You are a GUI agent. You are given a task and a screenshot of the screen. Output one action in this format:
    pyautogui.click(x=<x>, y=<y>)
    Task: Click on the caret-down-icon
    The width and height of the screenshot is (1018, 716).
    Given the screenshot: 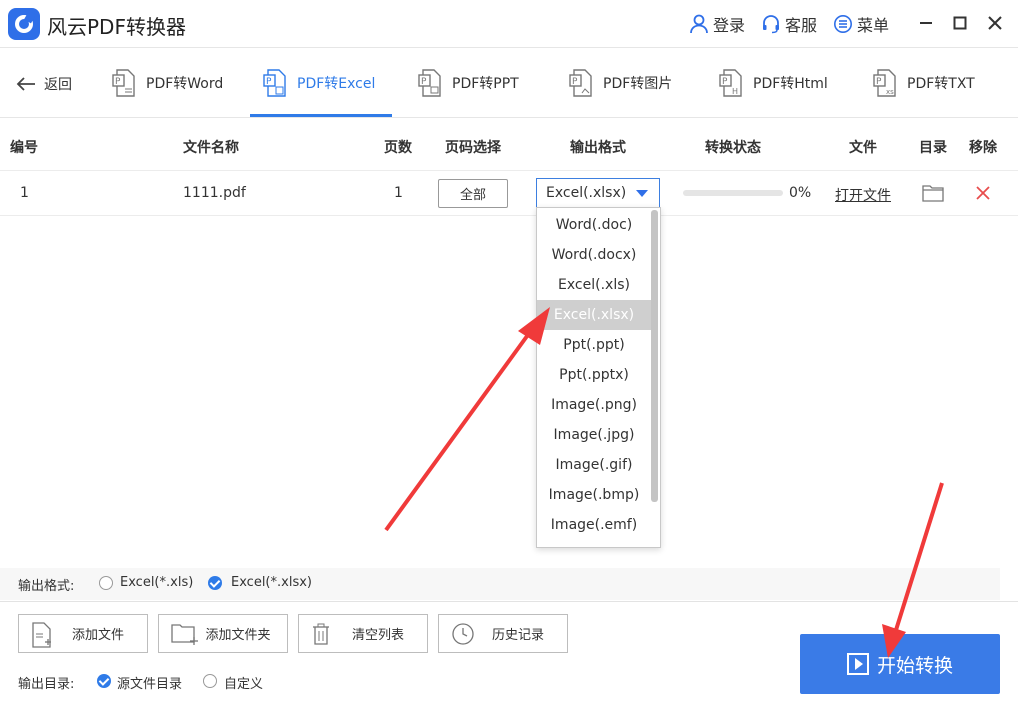 What is the action you would take?
    pyautogui.click(x=642, y=193)
    